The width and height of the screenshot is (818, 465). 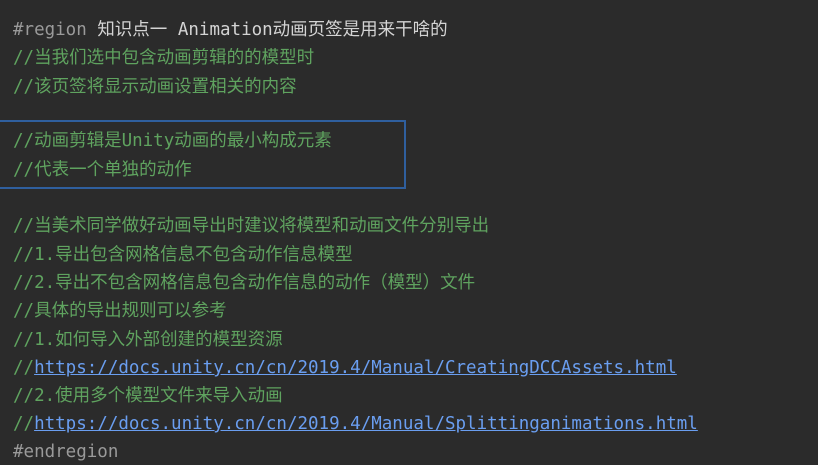 What do you see at coordinates (255, 283) in the screenshot?
I see `comment-text: 2.导出不包含网格信息包含动作信息的动作（模型）文件` at bounding box center [255, 283].